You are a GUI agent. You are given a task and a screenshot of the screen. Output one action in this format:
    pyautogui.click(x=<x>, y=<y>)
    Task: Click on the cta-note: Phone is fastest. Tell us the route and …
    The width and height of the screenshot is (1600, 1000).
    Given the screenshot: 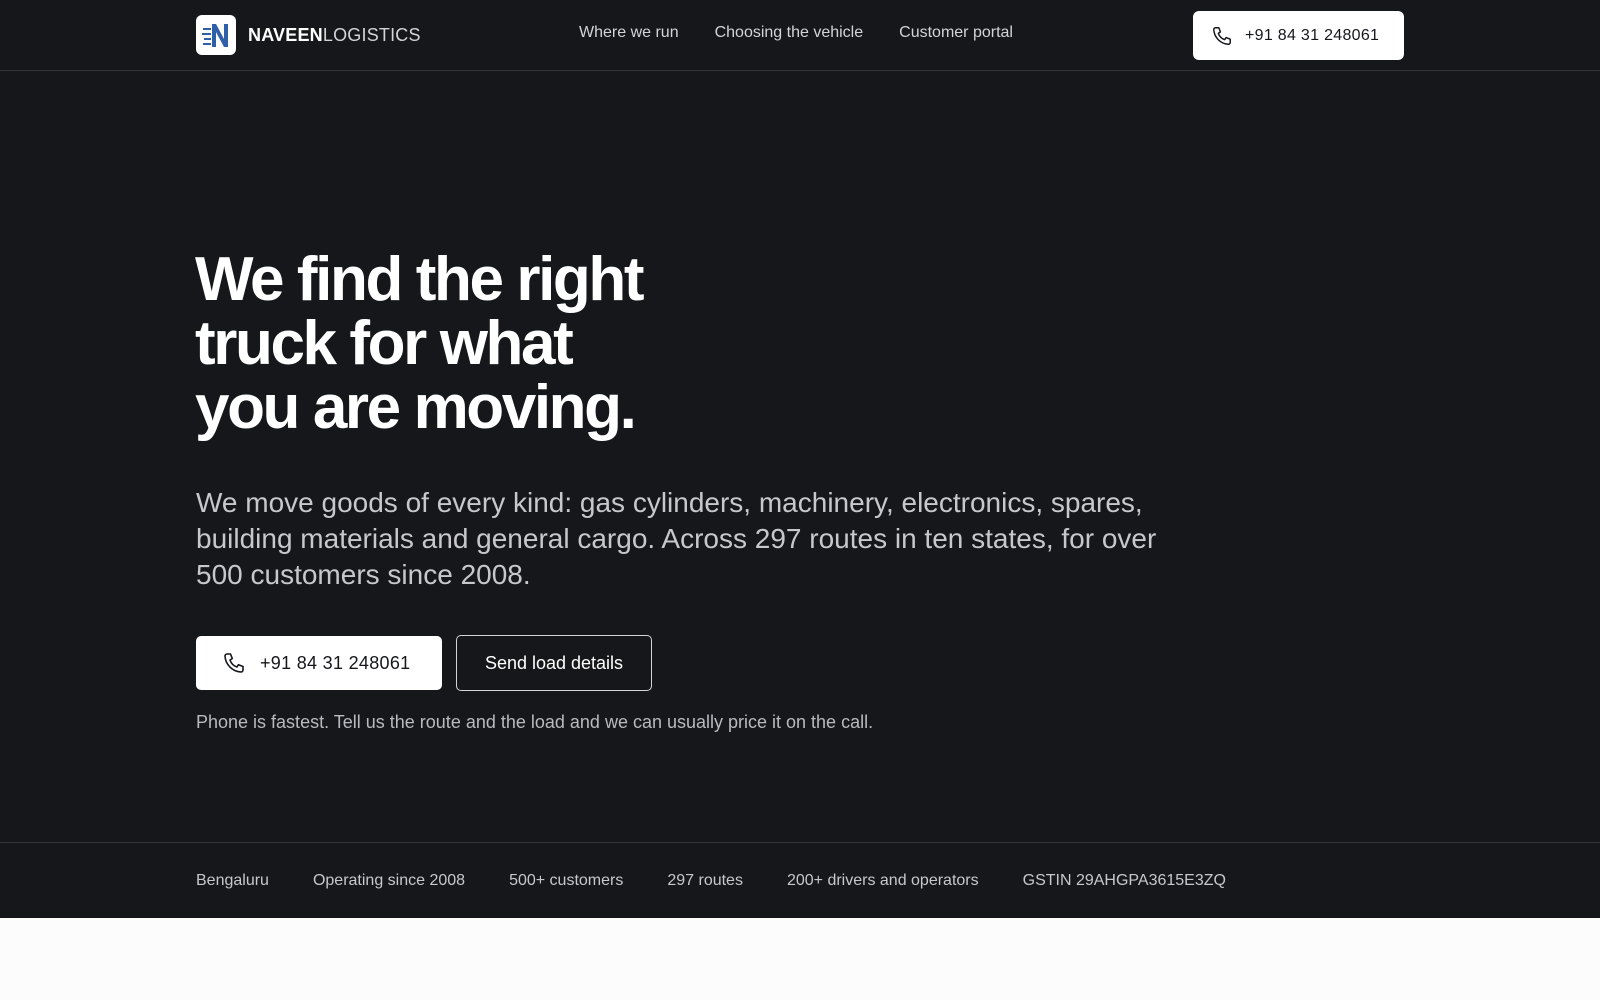 What is the action you would take?
    pyautogui.click(x=535, y=722)
    